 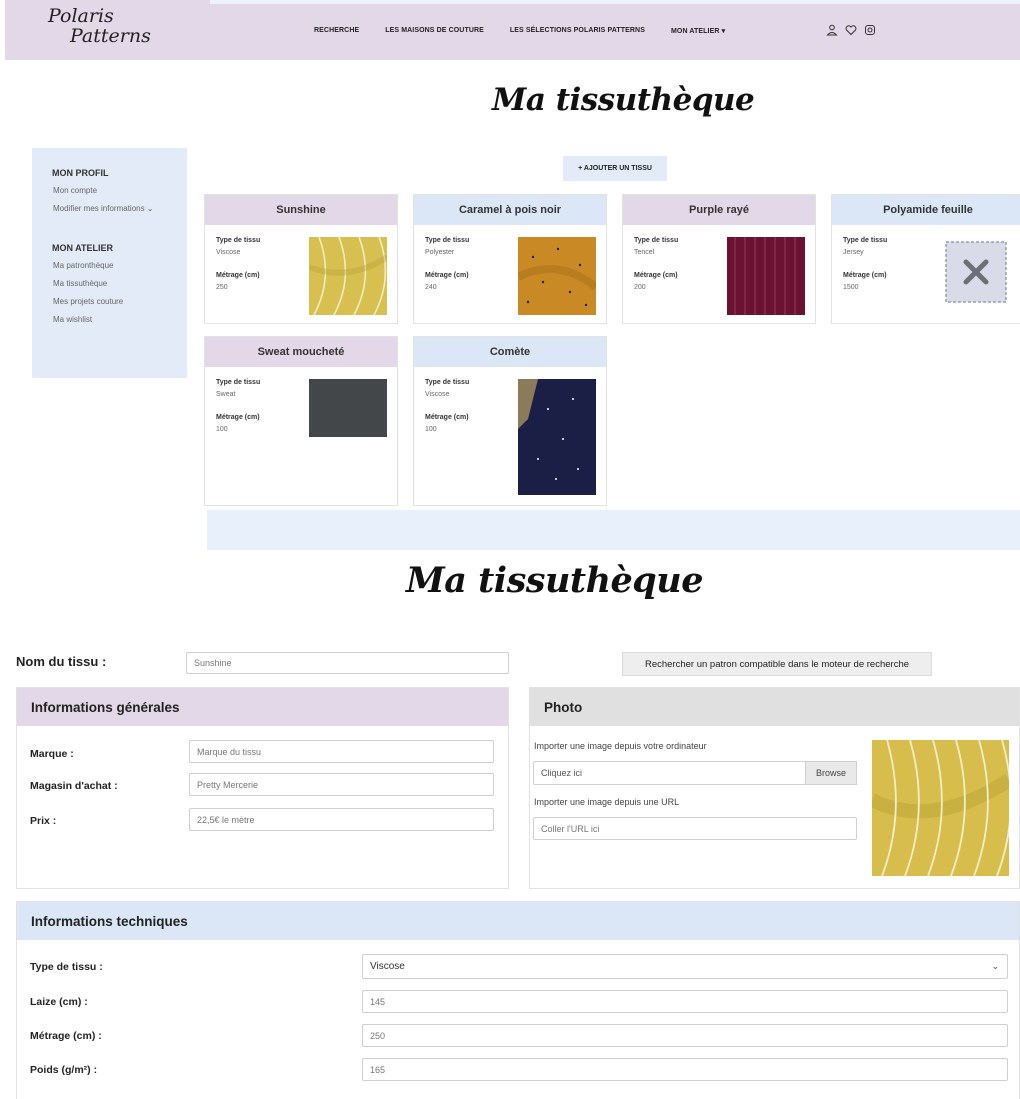 What do you see at coordinates (926, 210) in the screenshot?
I see `fabric-card-title: Polyamide feuille` at bounding box center [926, 210].